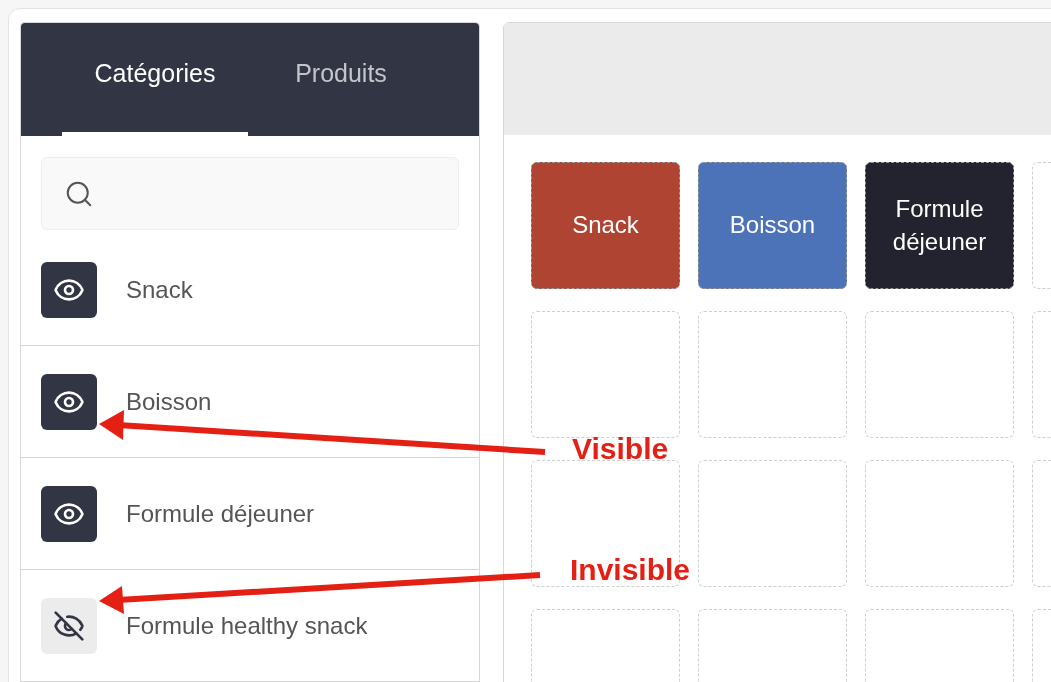 The height and width of the screenshot is (682, 1051). I want to click on category-name: Boisson, so click(169, 401).